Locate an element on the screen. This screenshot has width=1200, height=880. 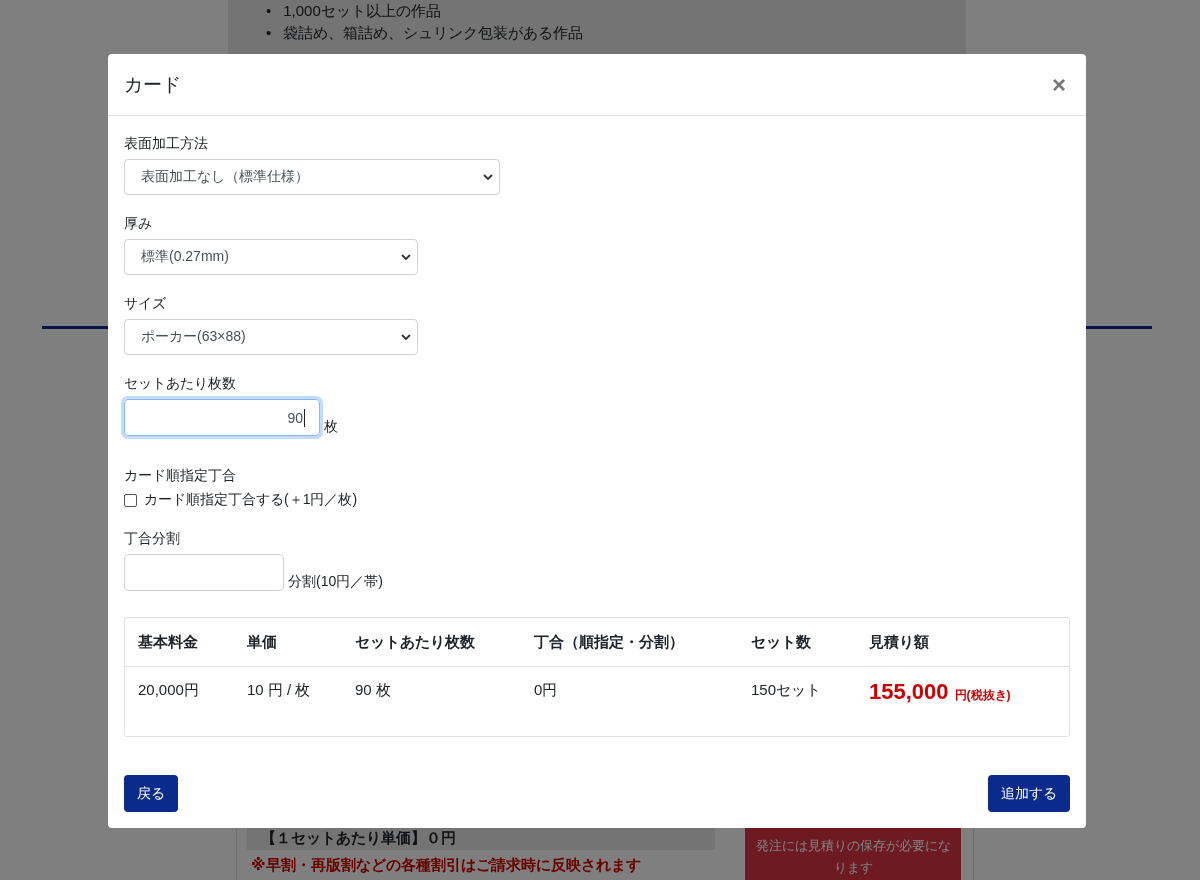
number-input is located at coordinates (204, 572).